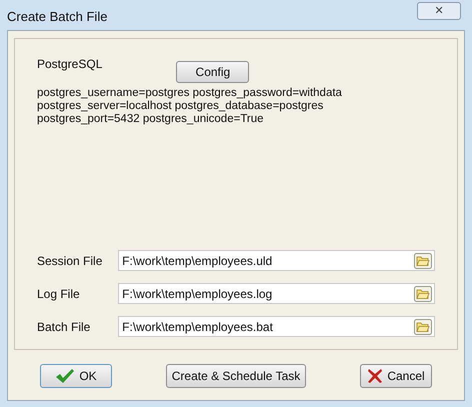  Describe the element at coordinates (180, 106) in the screenshot. I see `connection-setting: postgres_server=localhost postgres_database=postgres` at that location.